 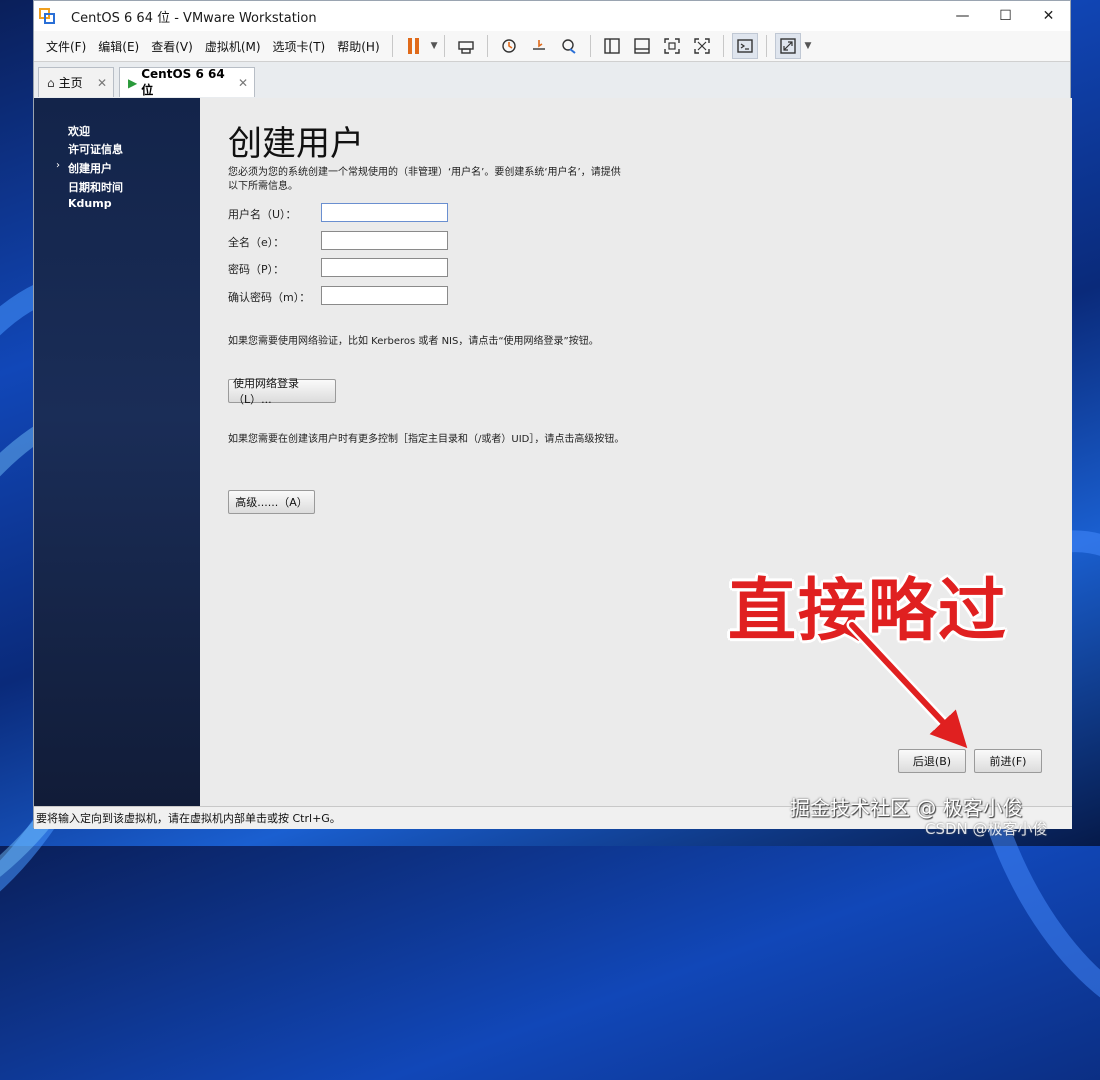 I want to click on tab-label: CentOS 6 64 位, so click(x=183, y=82).